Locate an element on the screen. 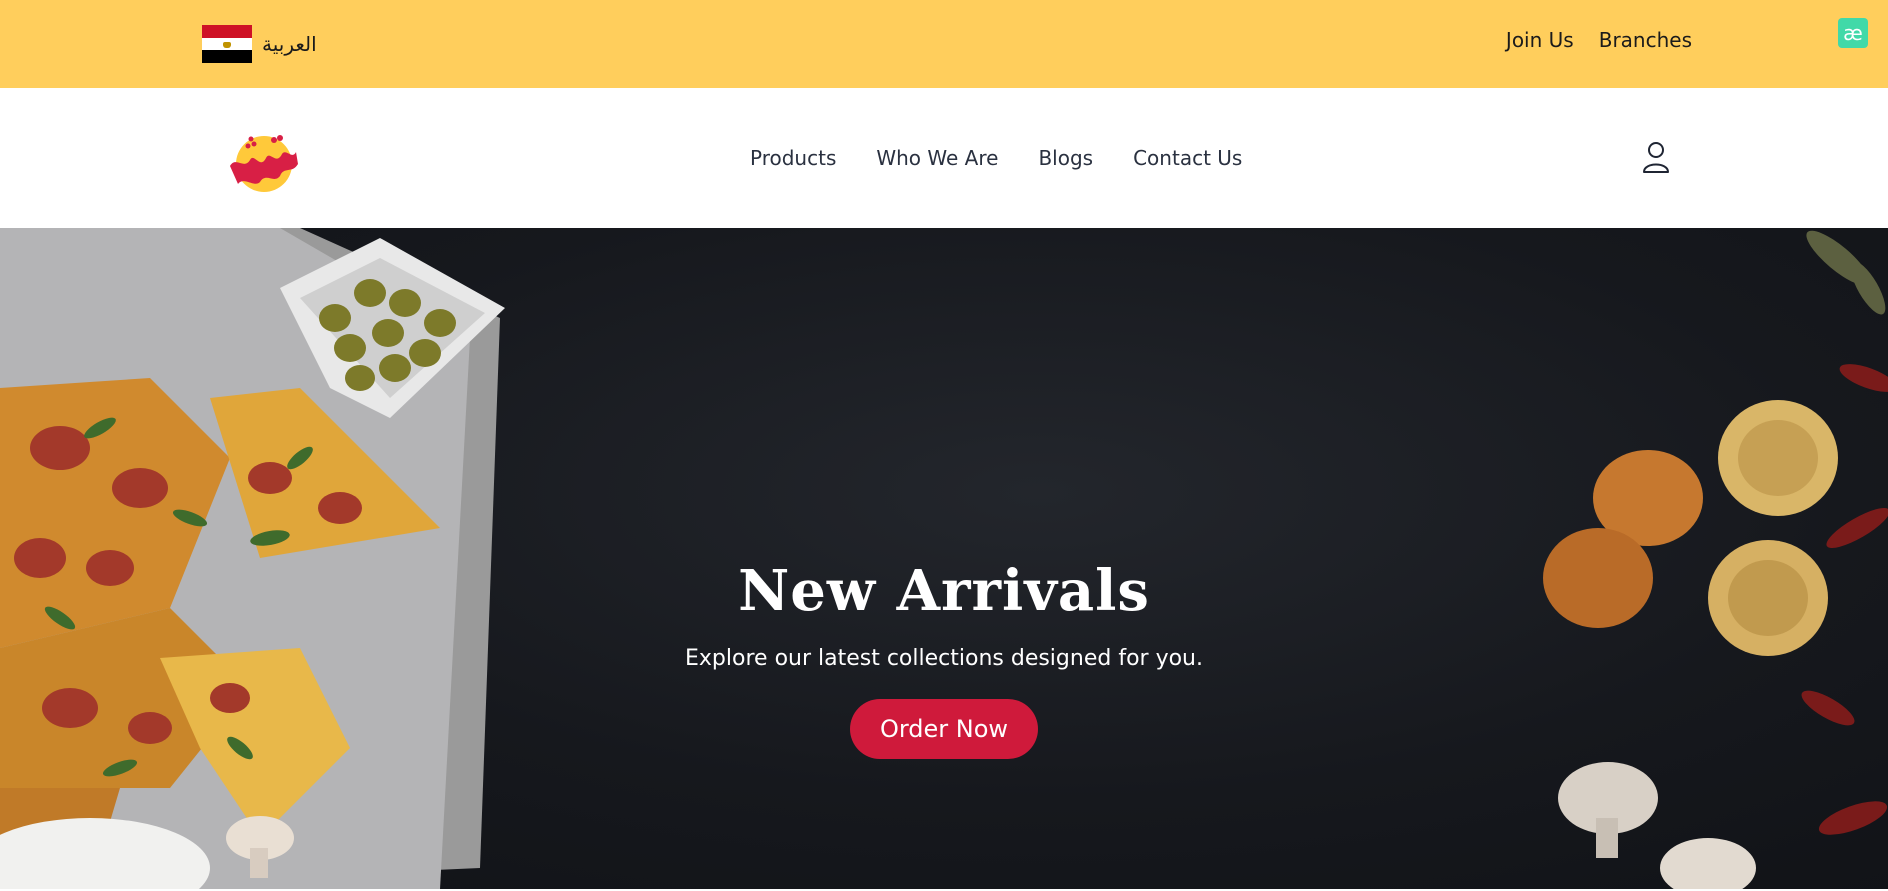 The height and width of the screenshot is (891, 1888). nav-products: Products is located at coordinates (793, 158).